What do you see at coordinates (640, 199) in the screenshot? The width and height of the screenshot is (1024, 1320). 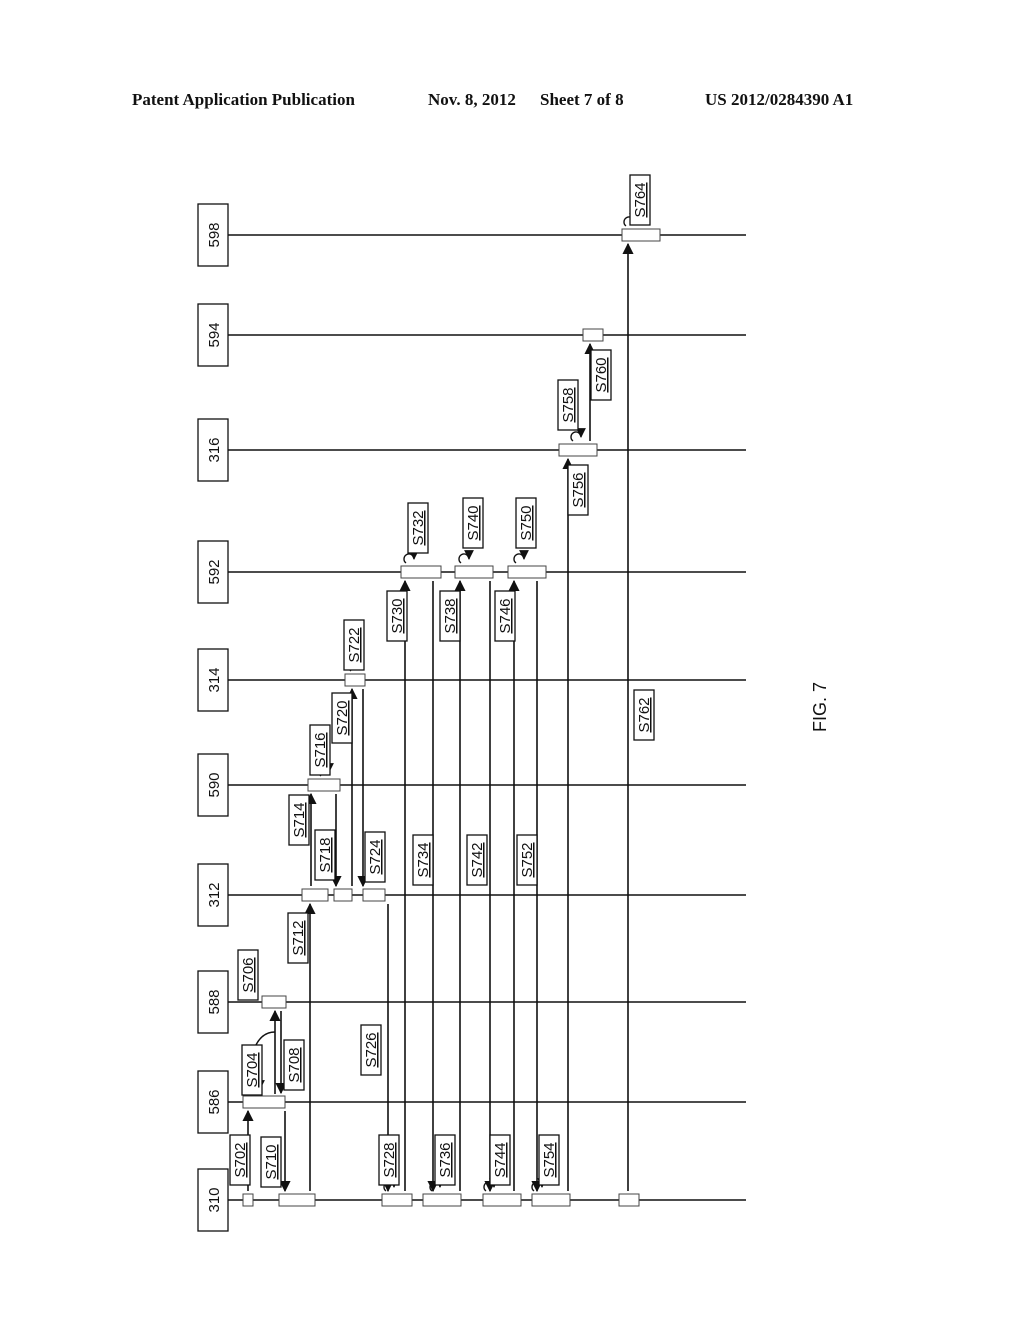 I see `step-label-S764: S764` at bounding box center [640, 199].